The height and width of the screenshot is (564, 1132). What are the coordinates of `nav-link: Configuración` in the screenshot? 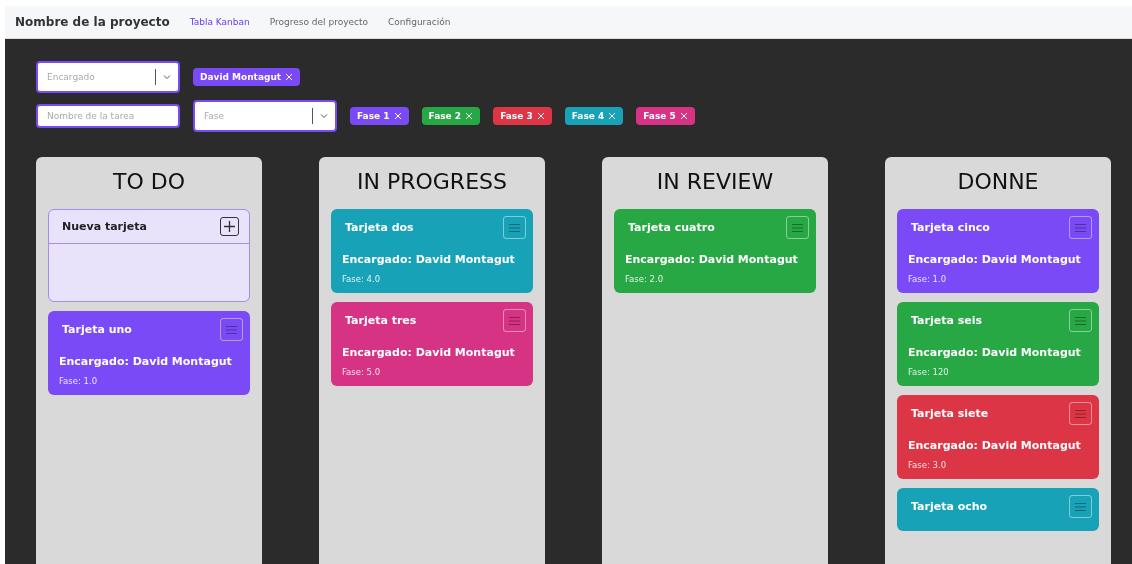 It's located at (419, 22).